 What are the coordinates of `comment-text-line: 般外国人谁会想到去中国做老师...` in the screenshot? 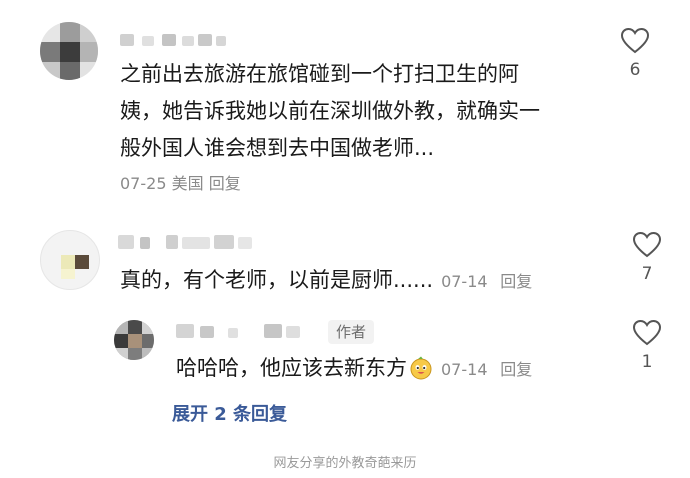 It's located at (277, 148).